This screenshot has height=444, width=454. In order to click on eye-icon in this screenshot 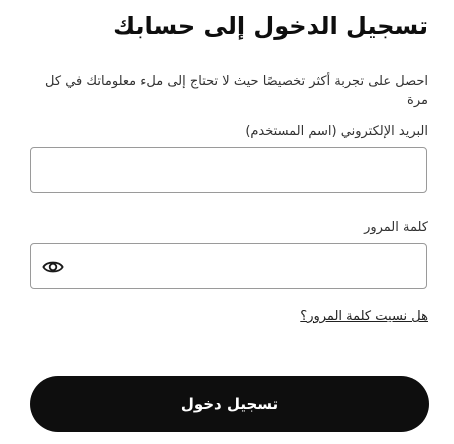, I will do `click(53, 267)`.